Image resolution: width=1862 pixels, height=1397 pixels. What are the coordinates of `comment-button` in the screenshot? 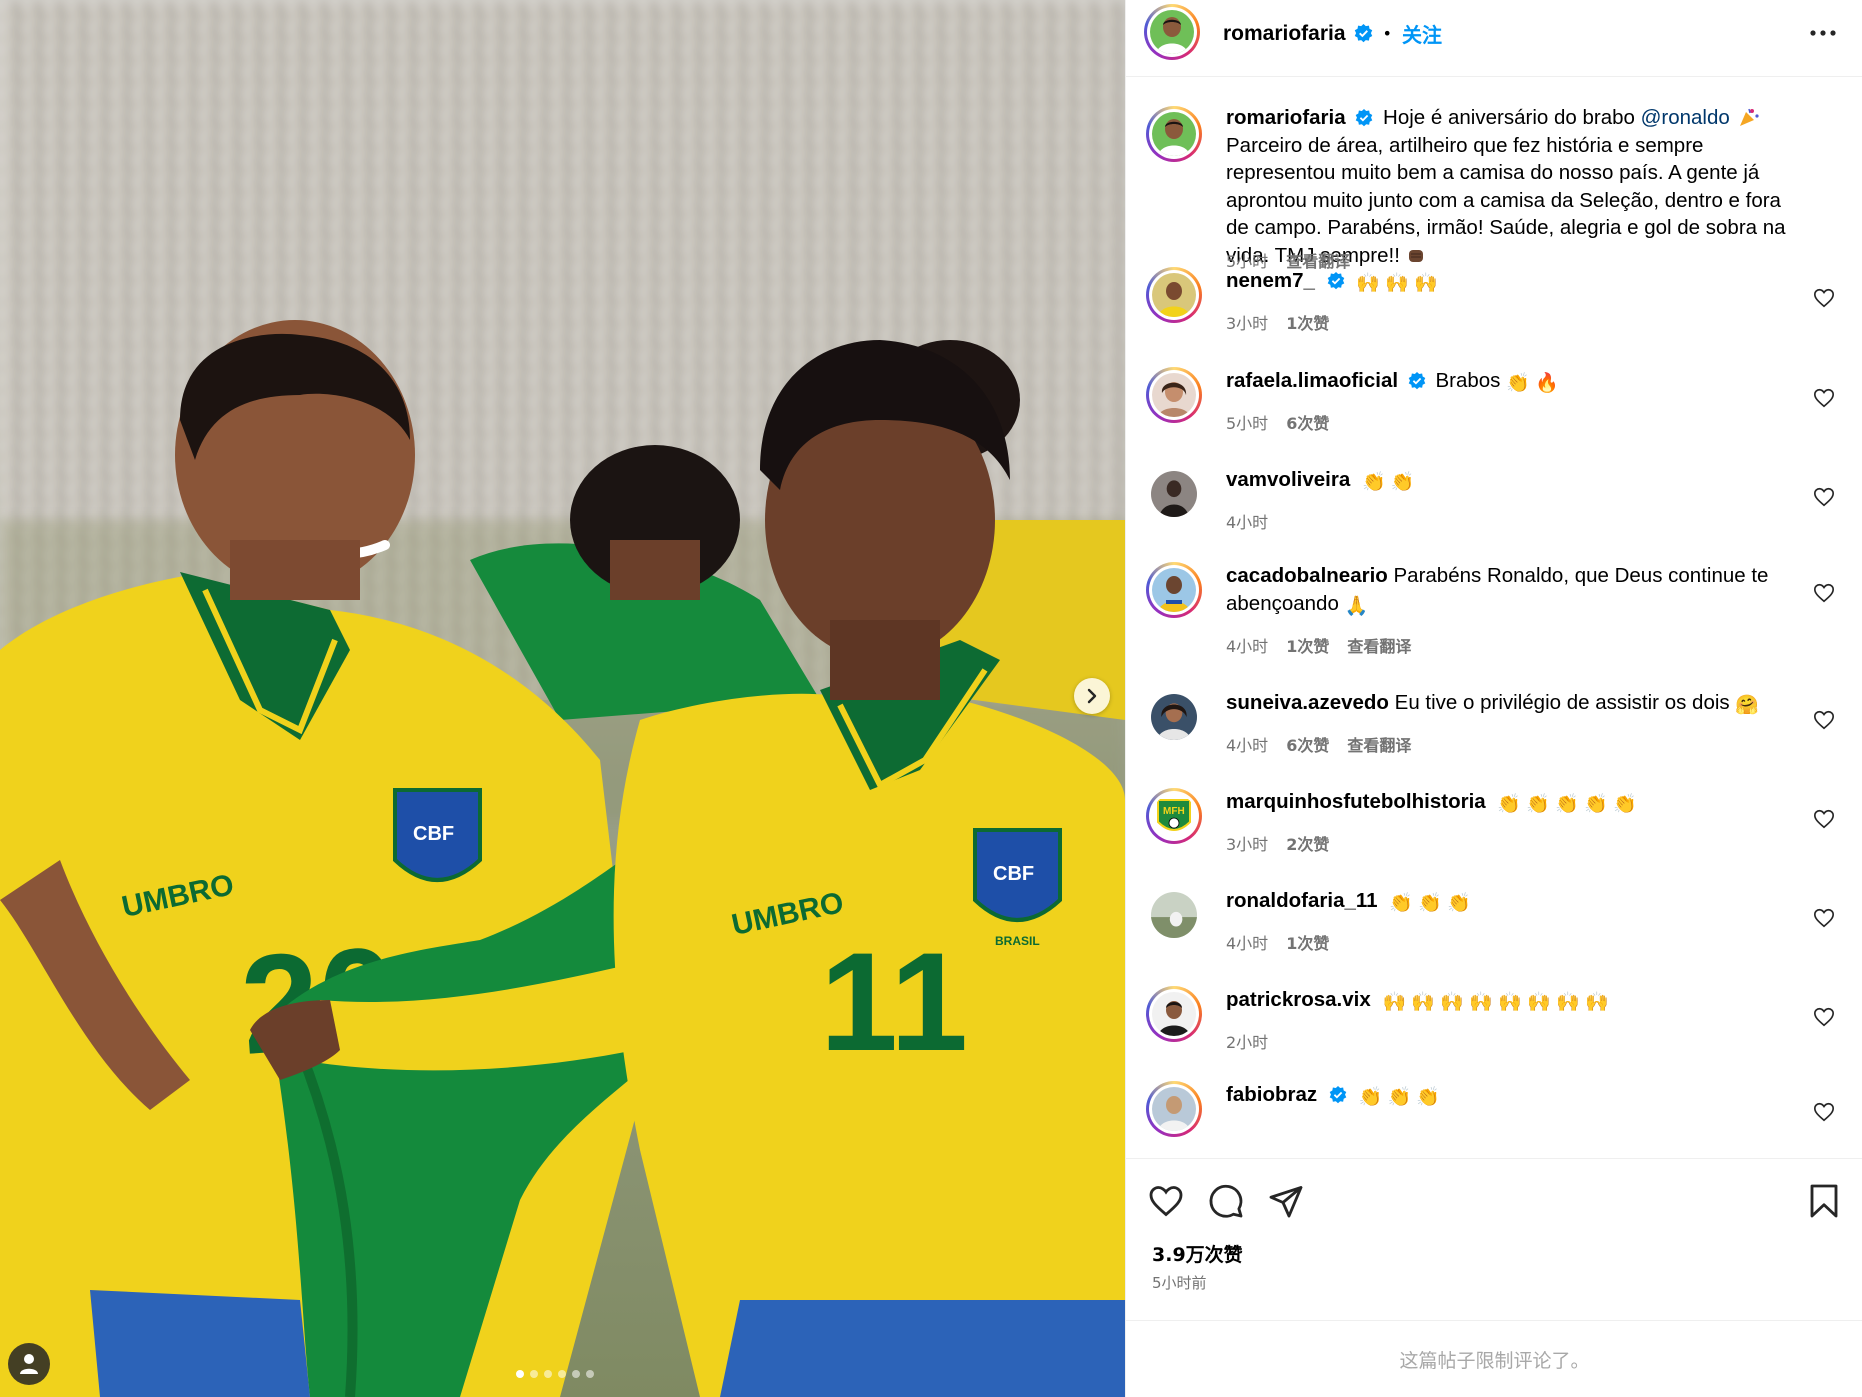 It's located at (1226, 1201).